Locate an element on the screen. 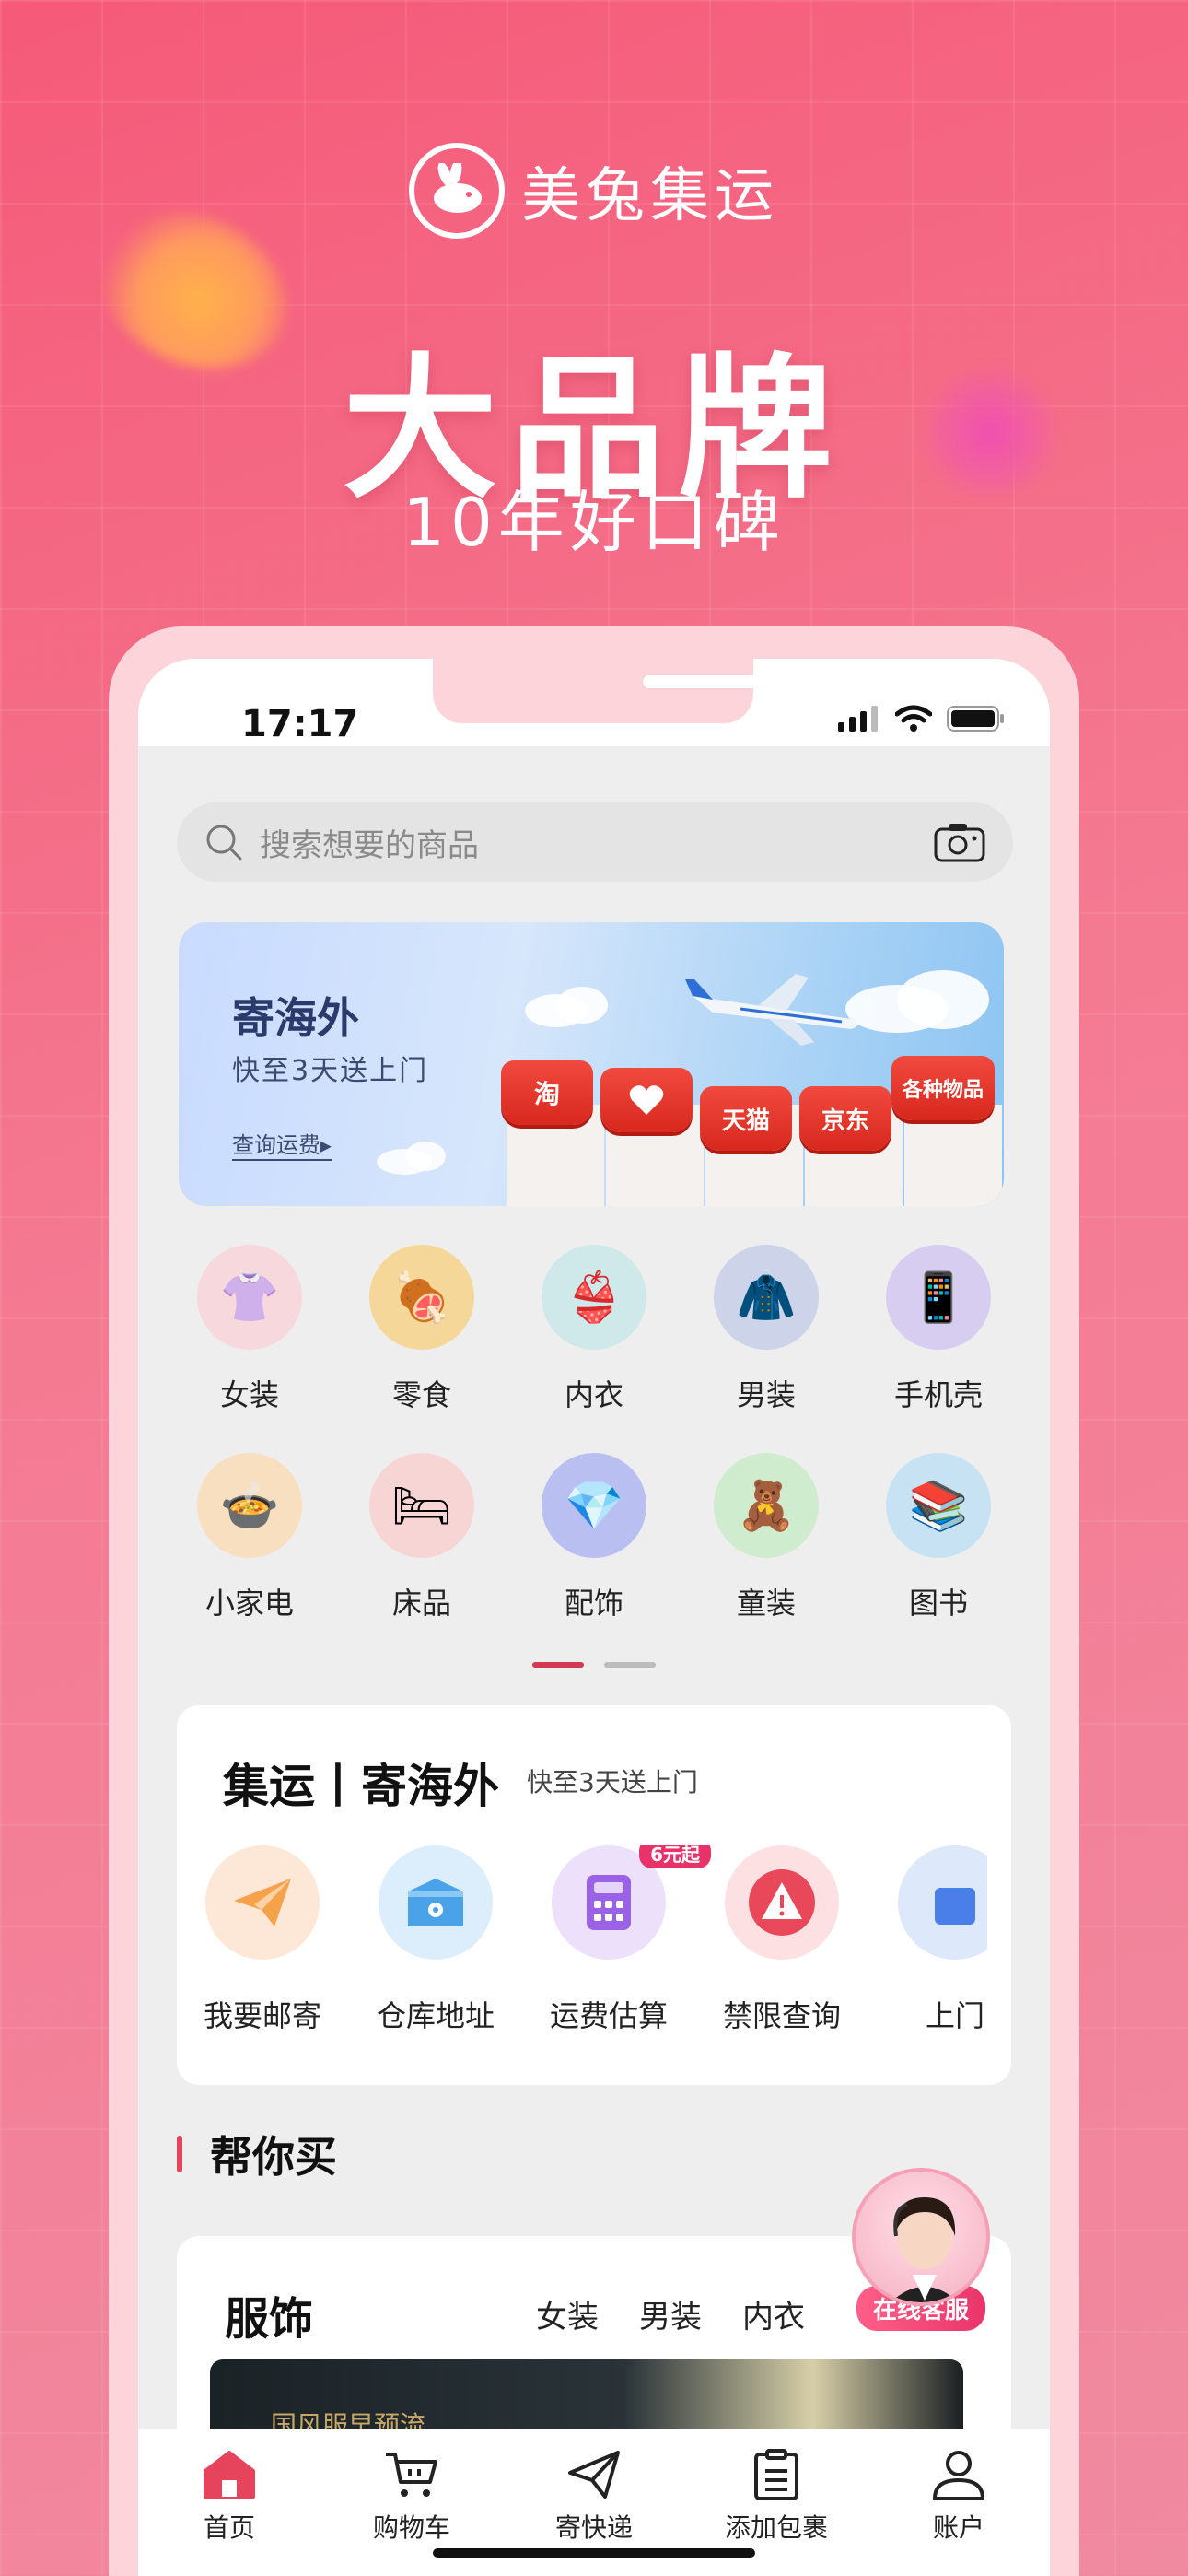  category-label: 女装 is located at coordinates (249, 1394).